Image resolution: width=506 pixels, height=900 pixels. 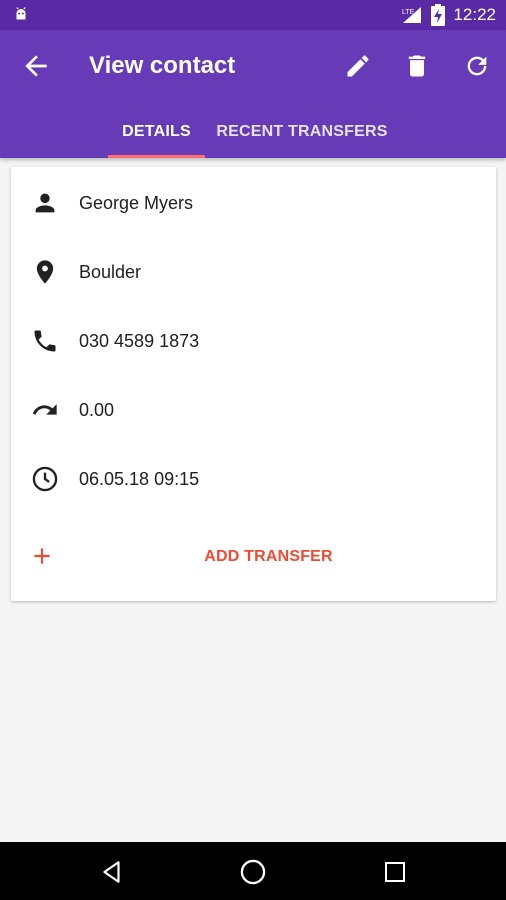 I want to click on edit-icon, so click(x=358, y=66).